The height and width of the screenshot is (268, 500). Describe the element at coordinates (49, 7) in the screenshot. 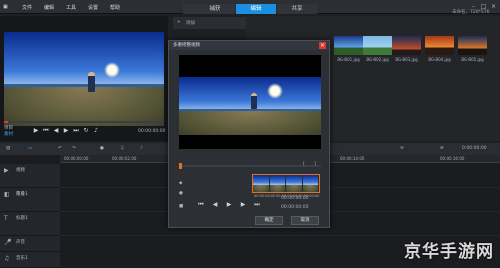

I see `menu-edit: 编辑` at that location.